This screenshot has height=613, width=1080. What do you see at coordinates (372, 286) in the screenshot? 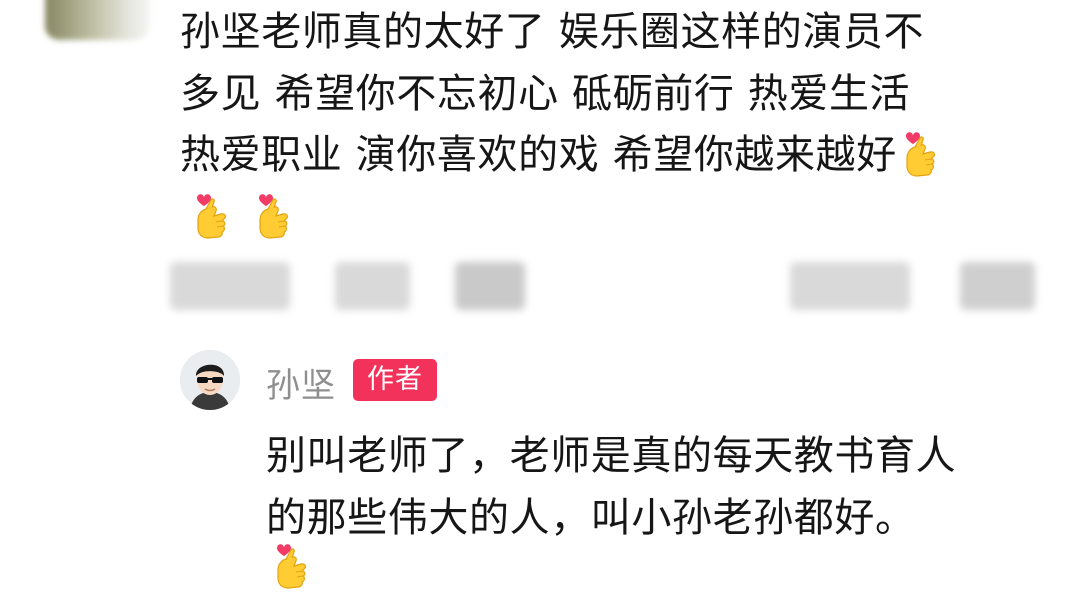
I see `blurred-location` at bounding box center [372, 286].